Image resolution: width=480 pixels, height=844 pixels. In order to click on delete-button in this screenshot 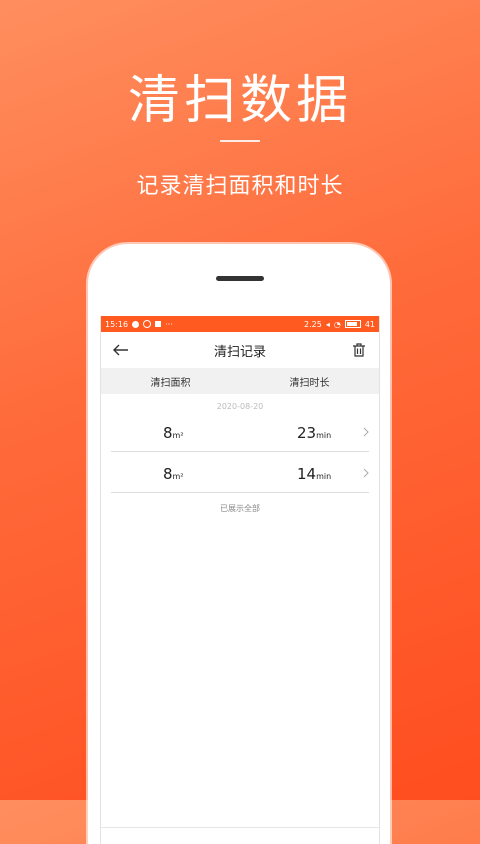, I will do `click(359, 350)`.